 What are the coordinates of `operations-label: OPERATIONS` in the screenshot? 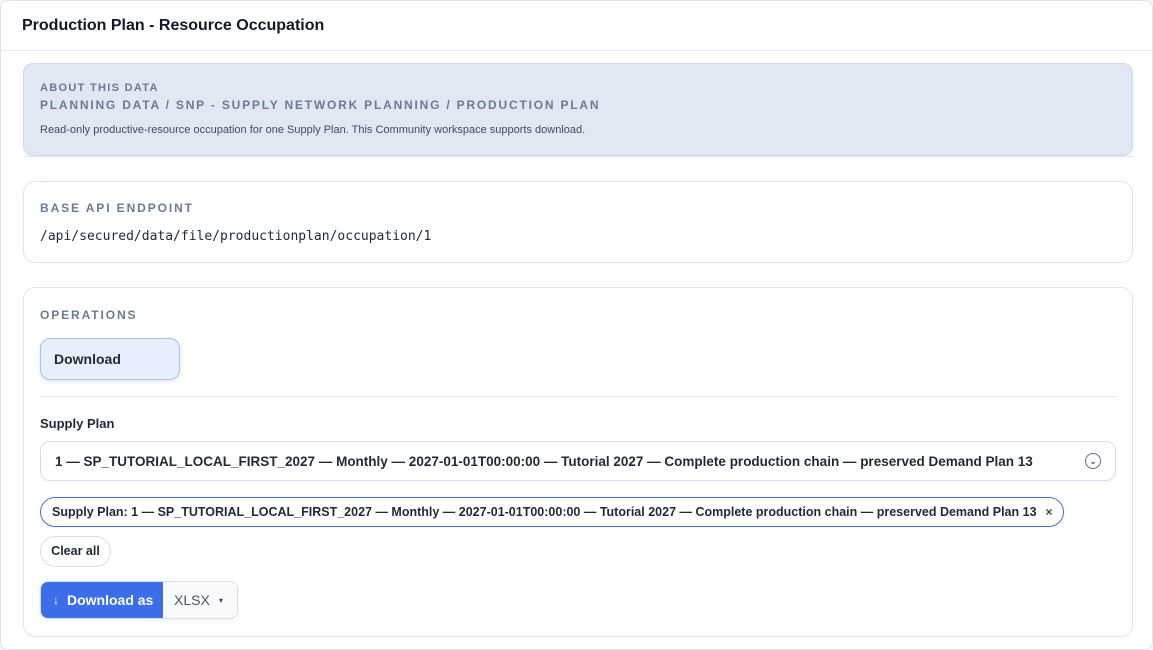 It's located at (89, 315).